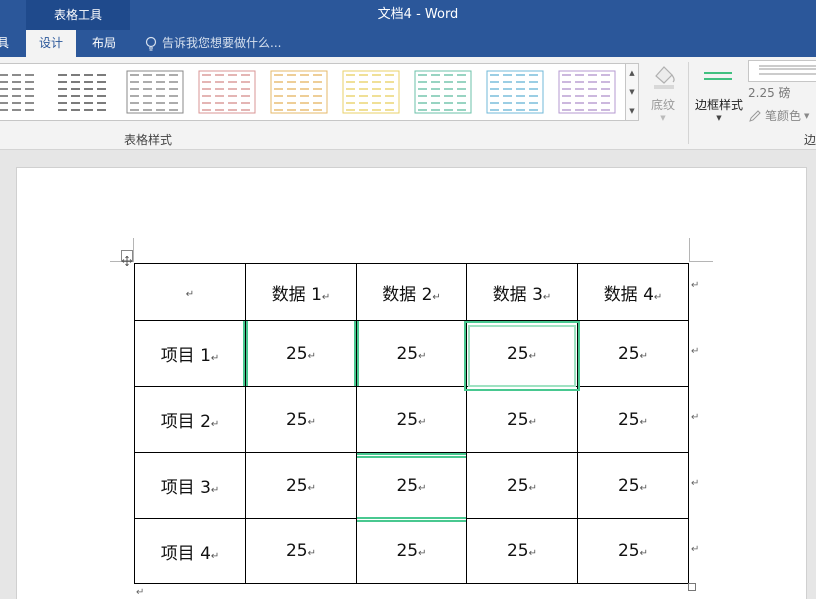  I want to click on line-style-dropdown, so click(782, 71).